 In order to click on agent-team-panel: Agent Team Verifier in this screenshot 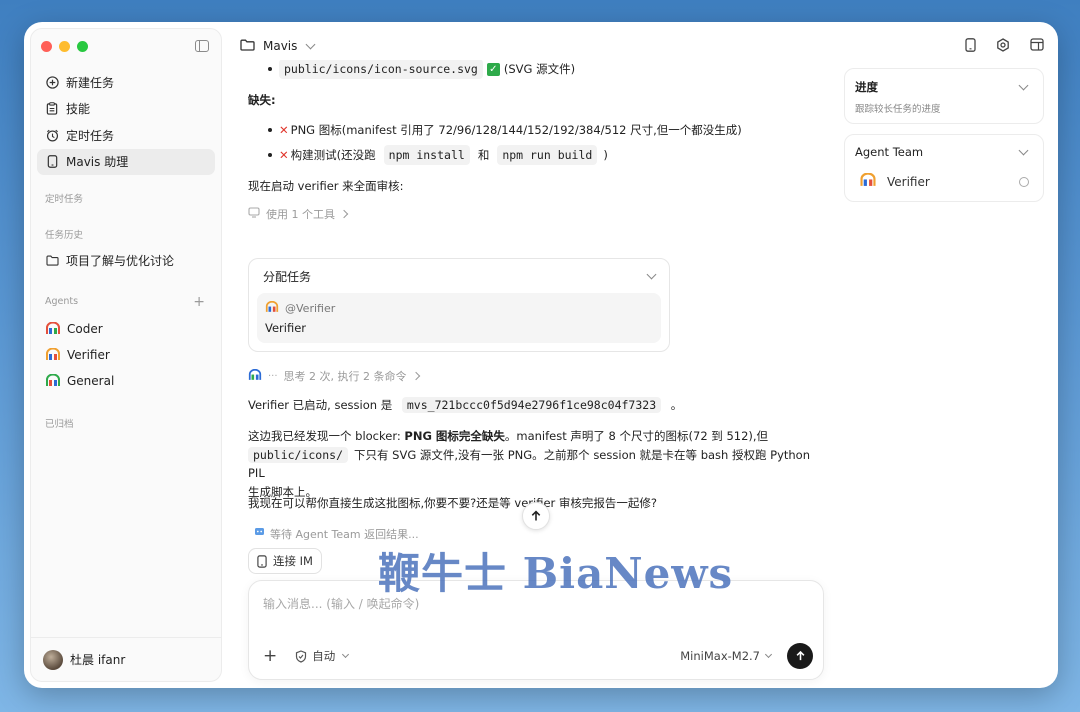, I will do `click(944, 168)`.